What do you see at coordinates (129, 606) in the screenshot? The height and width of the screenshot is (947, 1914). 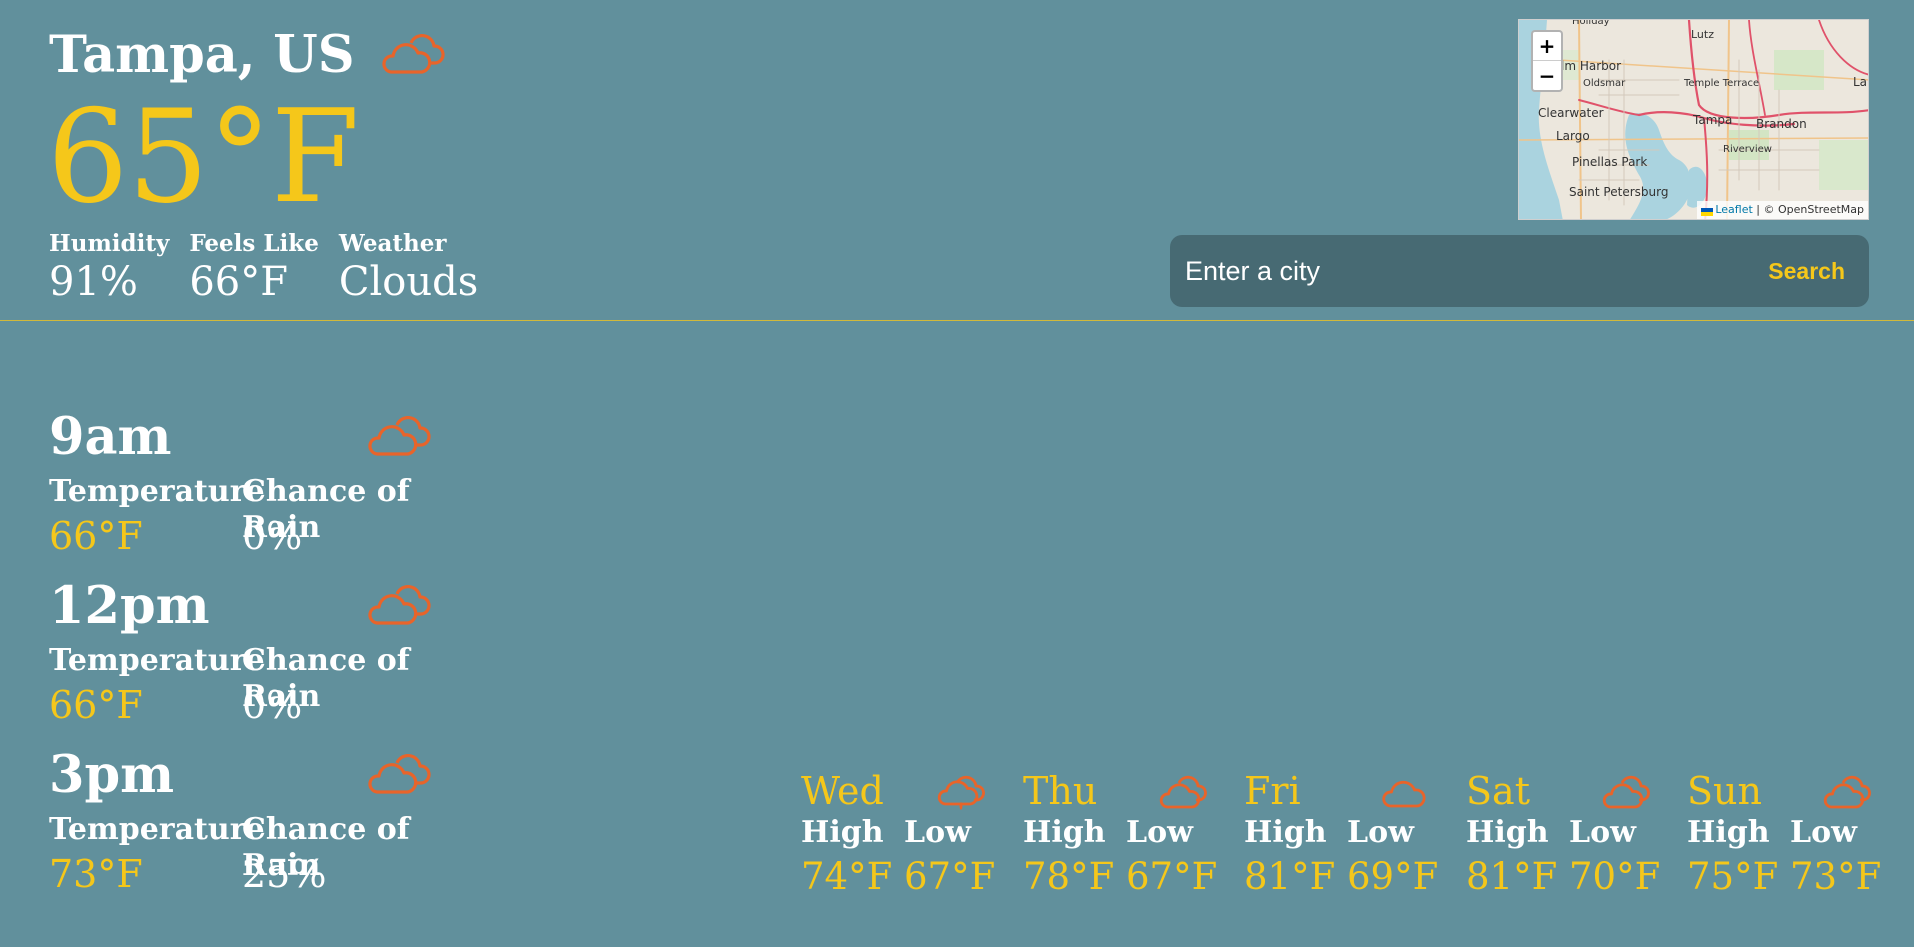 I see `hour-time: 12pm` at bounding box center [129, 606].